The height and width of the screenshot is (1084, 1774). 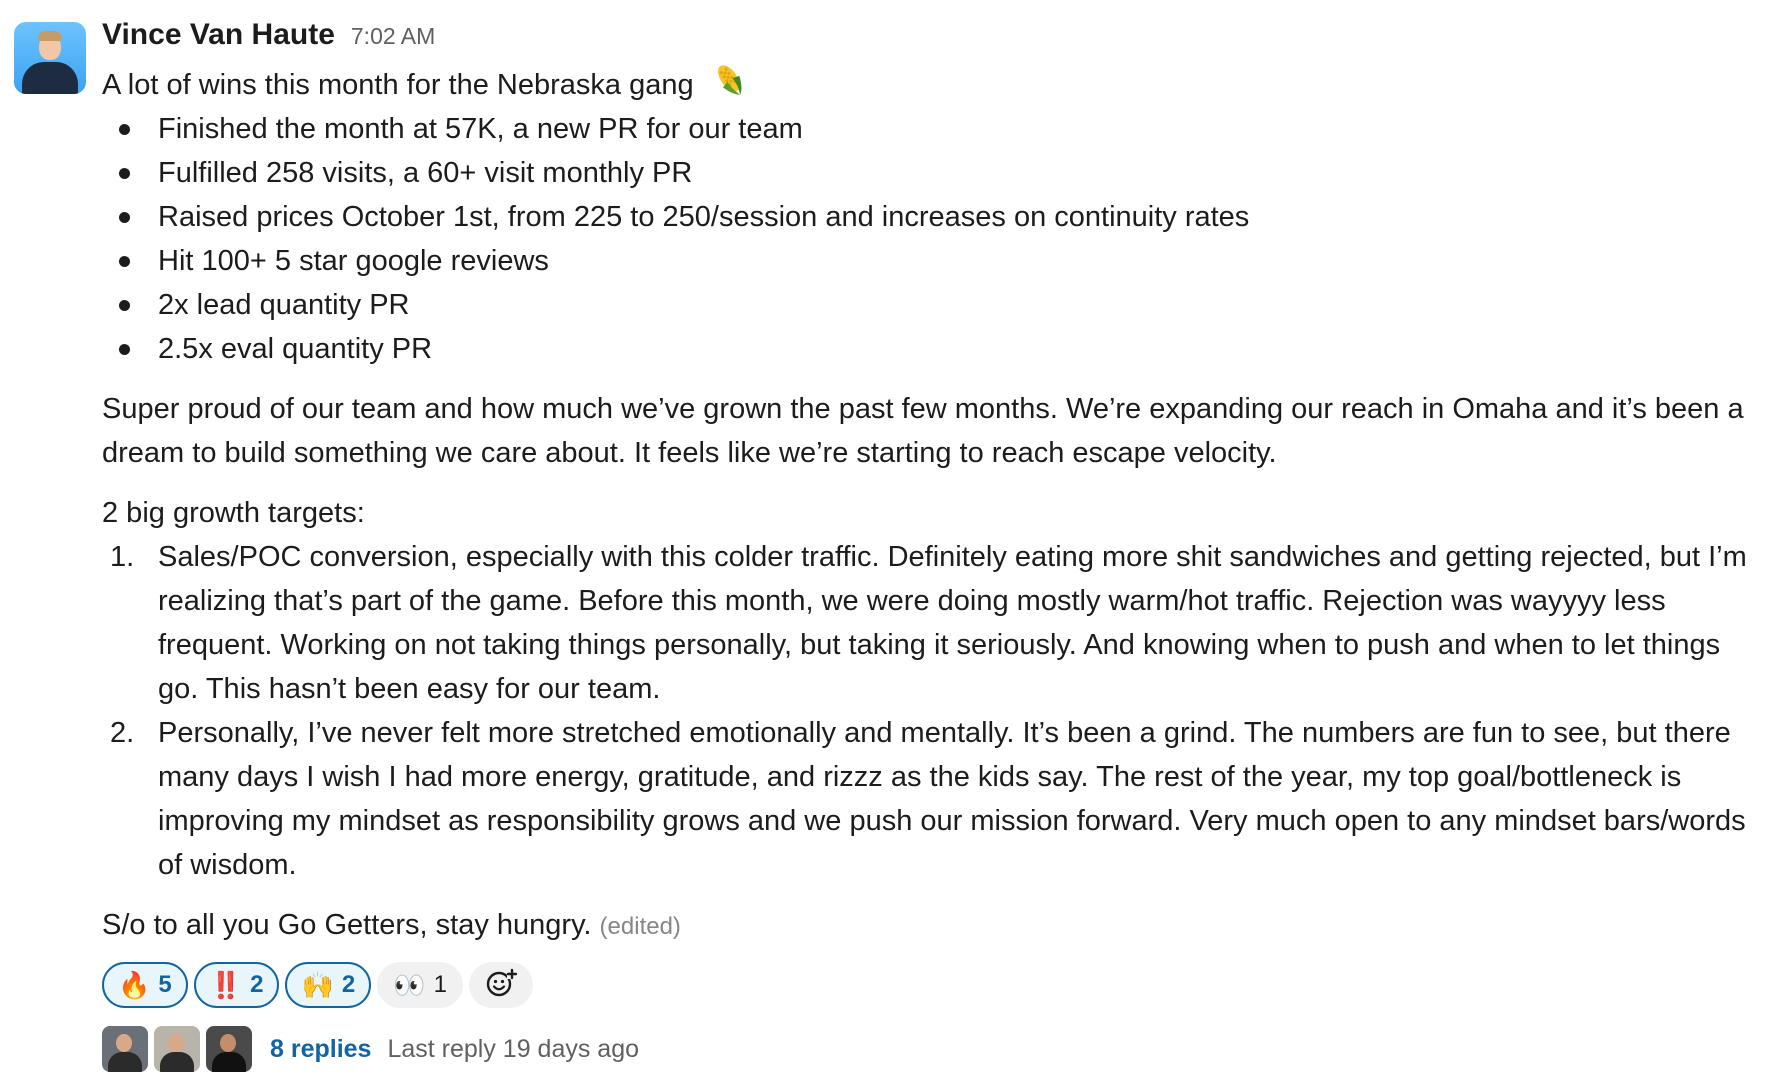 What do you see at coordinates (50, 58) in the screenshot?
I see `author-avatar` at bounding box center [50, 58].